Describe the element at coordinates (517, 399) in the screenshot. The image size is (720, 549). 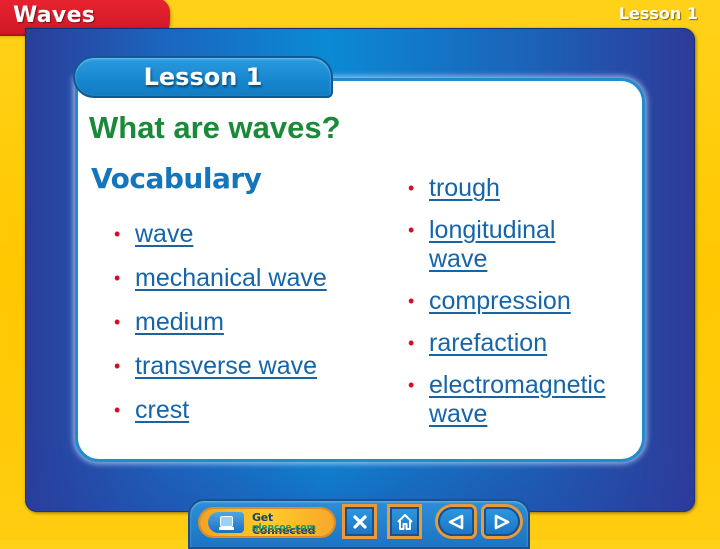
I see `vocab-link-electromagnetic-wave: electromagnetic wave` at that location.